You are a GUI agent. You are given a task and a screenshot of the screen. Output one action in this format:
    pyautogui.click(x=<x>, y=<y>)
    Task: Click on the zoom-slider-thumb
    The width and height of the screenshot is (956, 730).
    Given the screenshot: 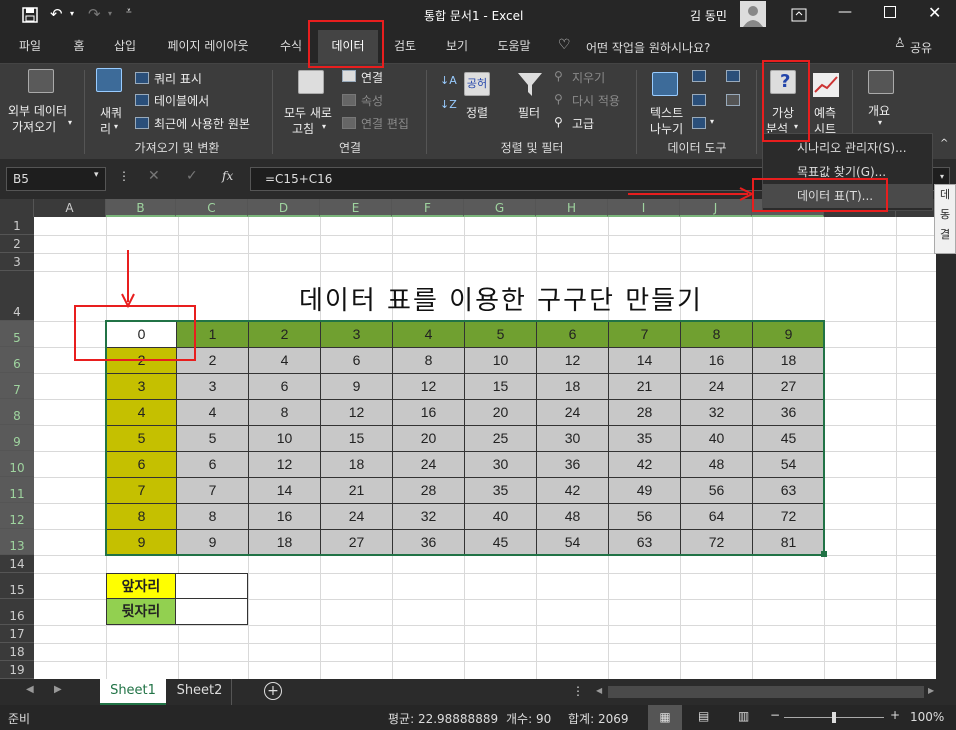 What is the action you would take?
    pyautogui.click(x=834, y=717)
    